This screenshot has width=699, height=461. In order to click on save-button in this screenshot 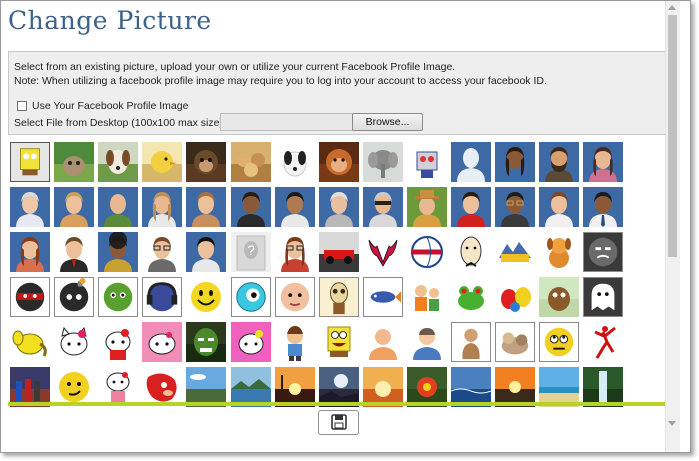, I will do `click(338, 422)`.